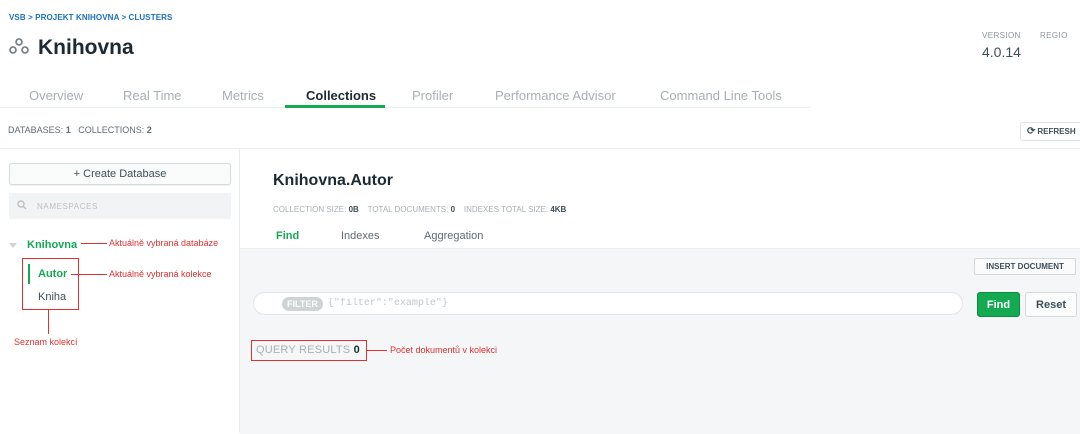 The width and height of the screenshot is (1080, 434). What do you see at coordinates (310, 209) in the screenshot?
I see `collection-size-label: COLLECTION SIZE:` at bounding box center [310, 209].